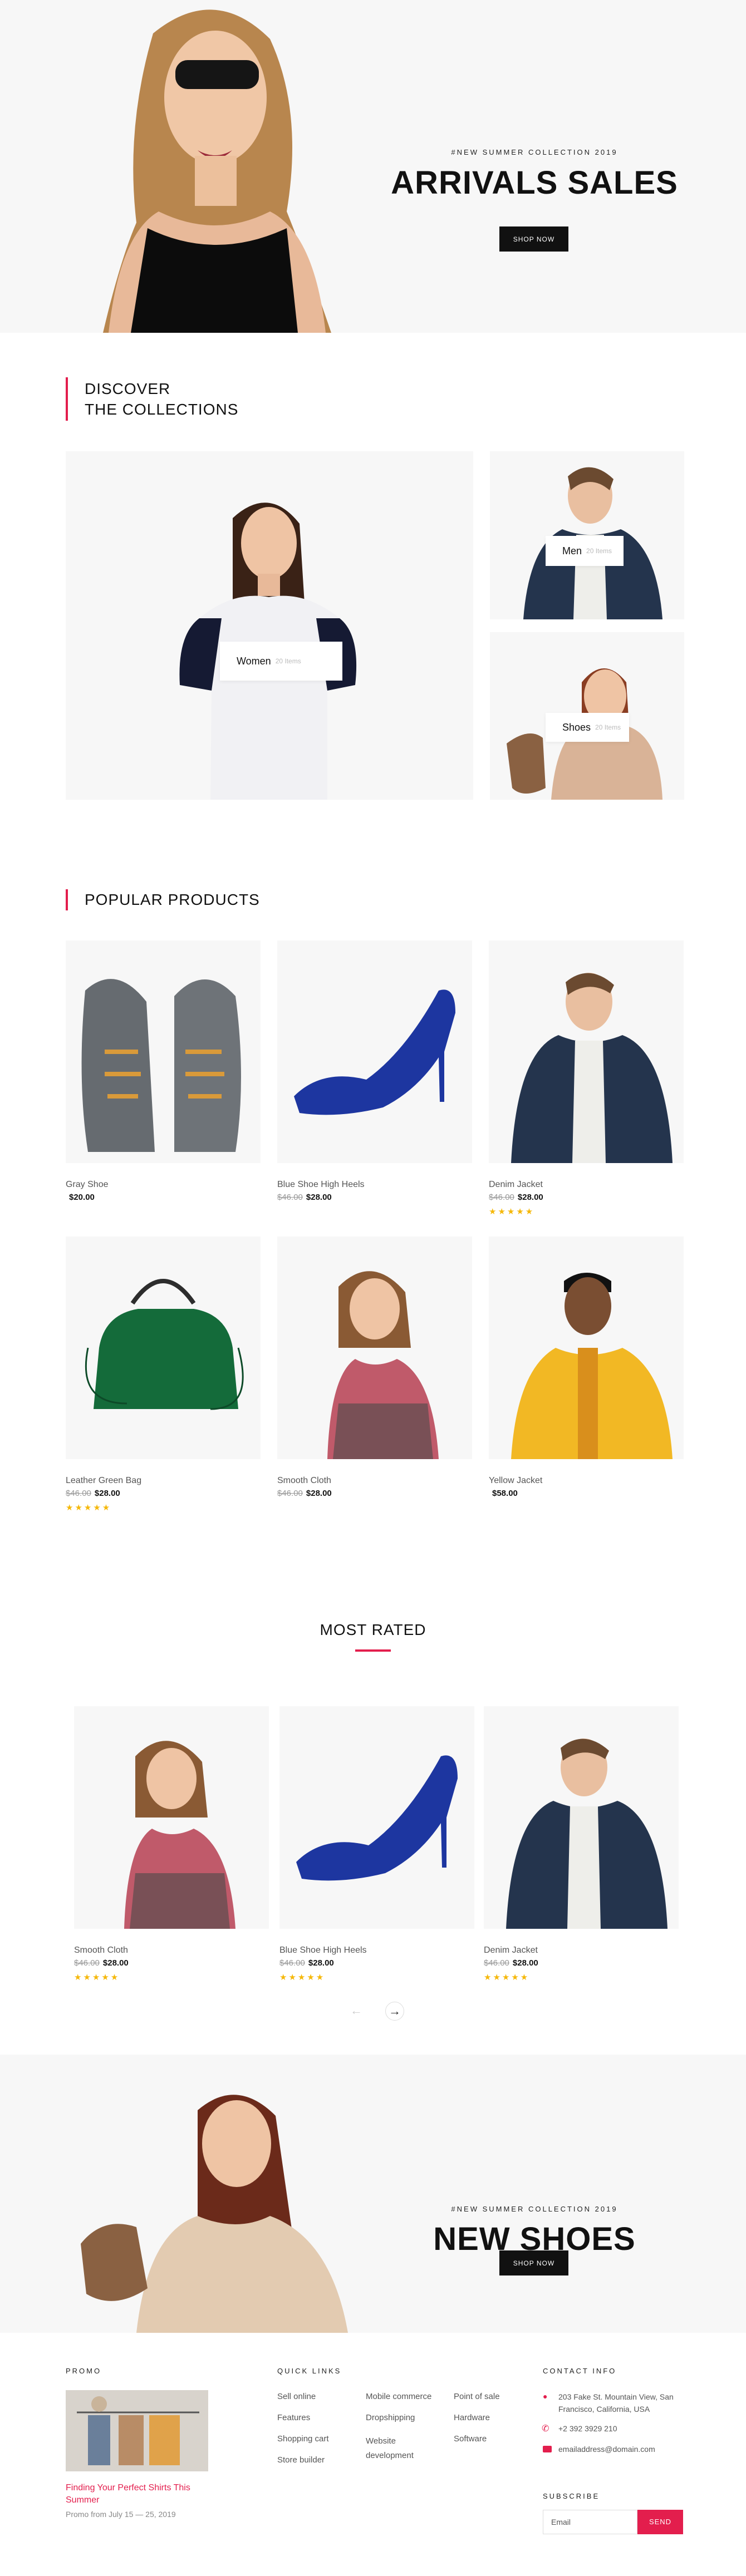 The image size is (746, 2576). I want to click on women-model-image, so click(268, 651).